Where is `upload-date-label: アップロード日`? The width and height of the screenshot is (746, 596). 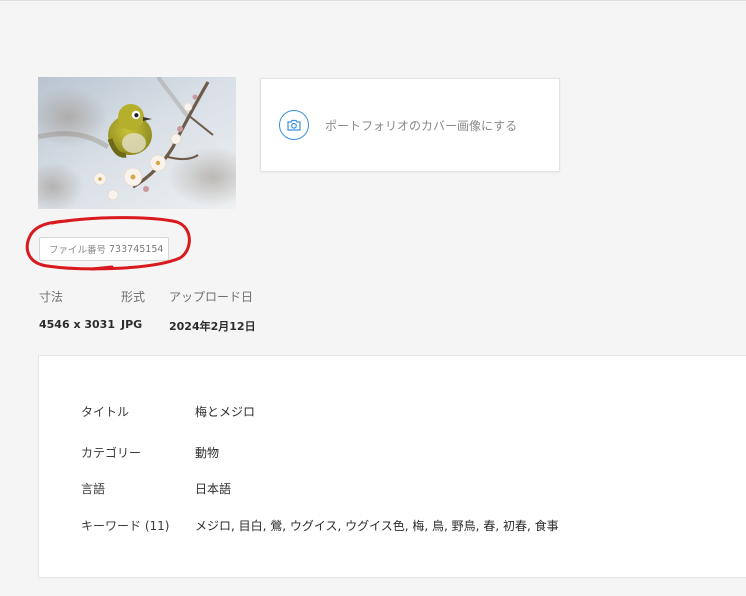 upload-date-label: アップロード日 is located at coordinates (211, 297).